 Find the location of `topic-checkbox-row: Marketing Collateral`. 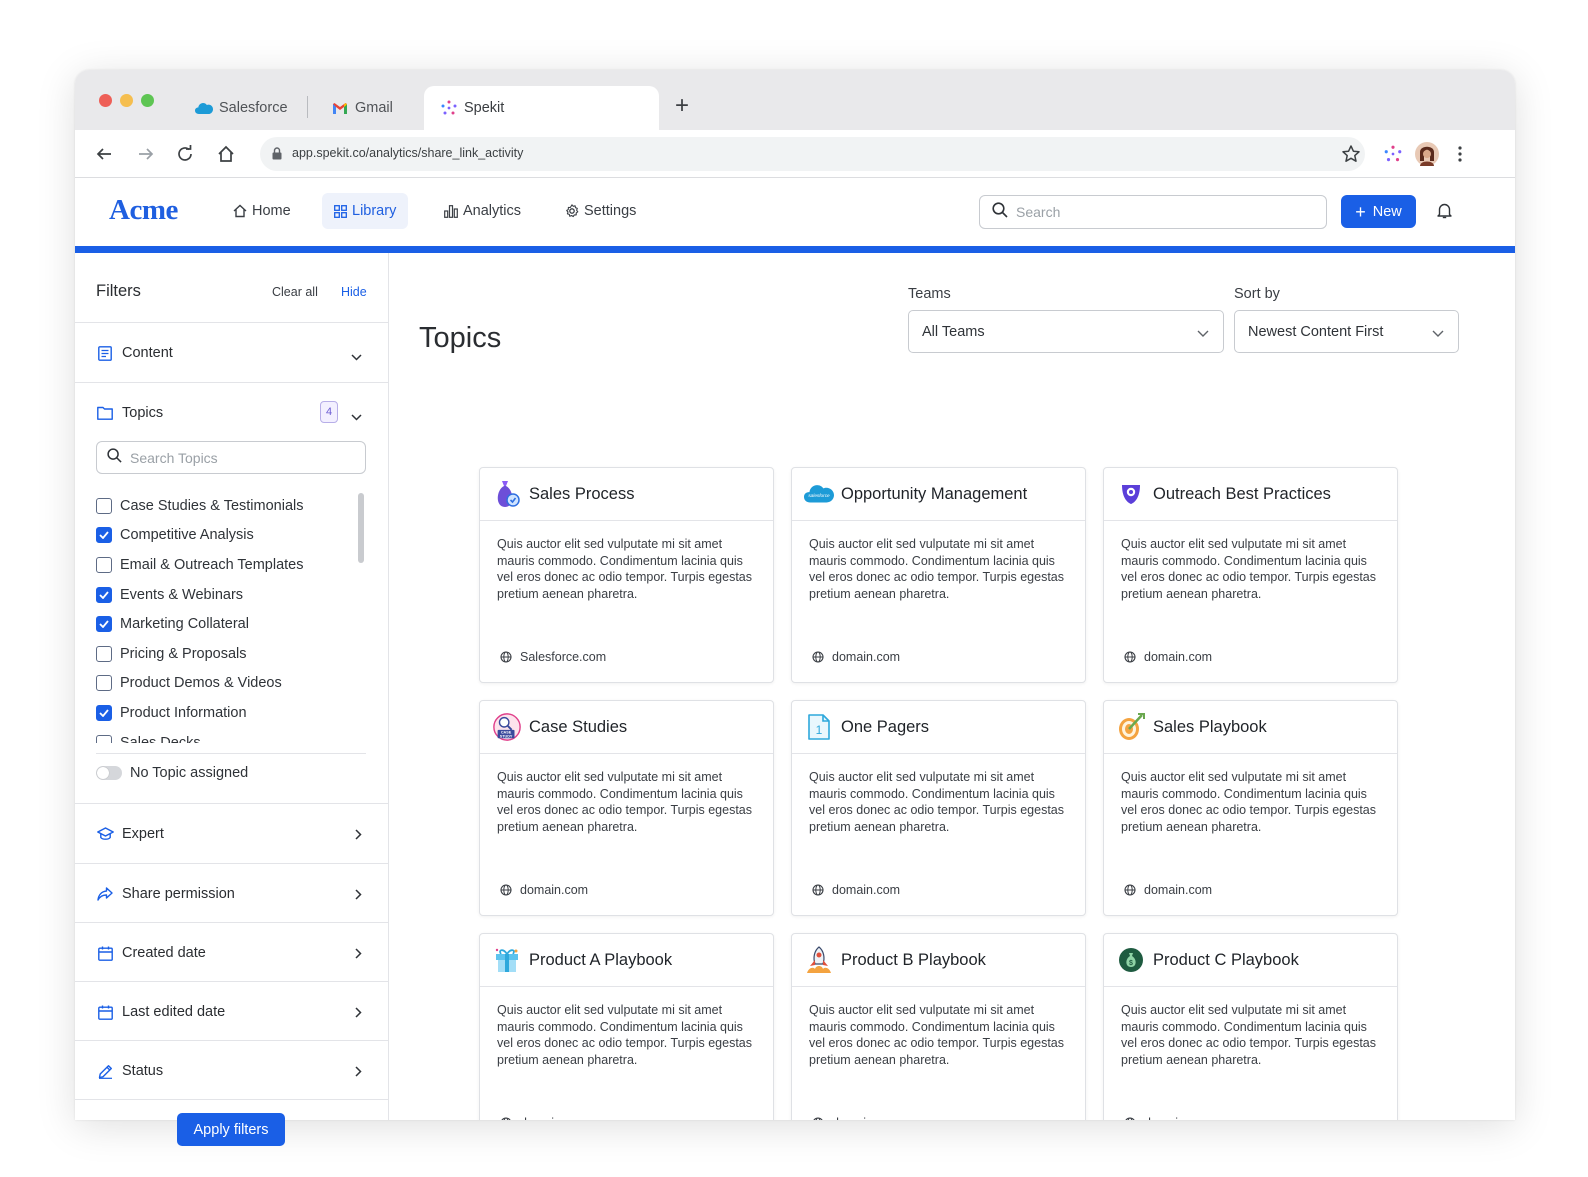

topic-checkbox-row: Marketing Collateral is located at coordinates (216, 624).